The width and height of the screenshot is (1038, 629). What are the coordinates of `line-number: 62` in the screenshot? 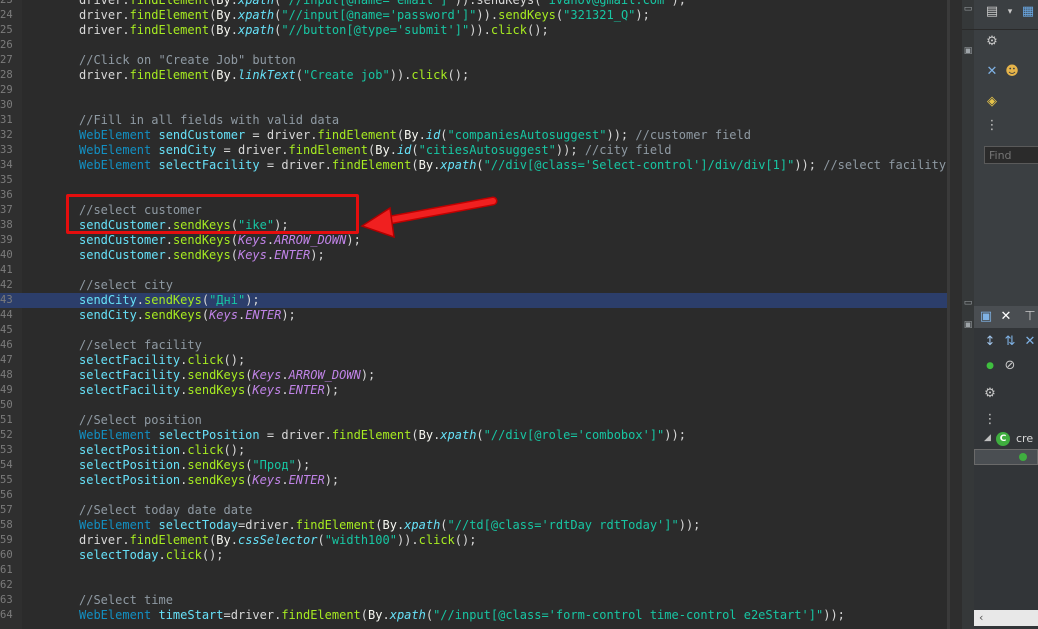 It's located at (6, 585).